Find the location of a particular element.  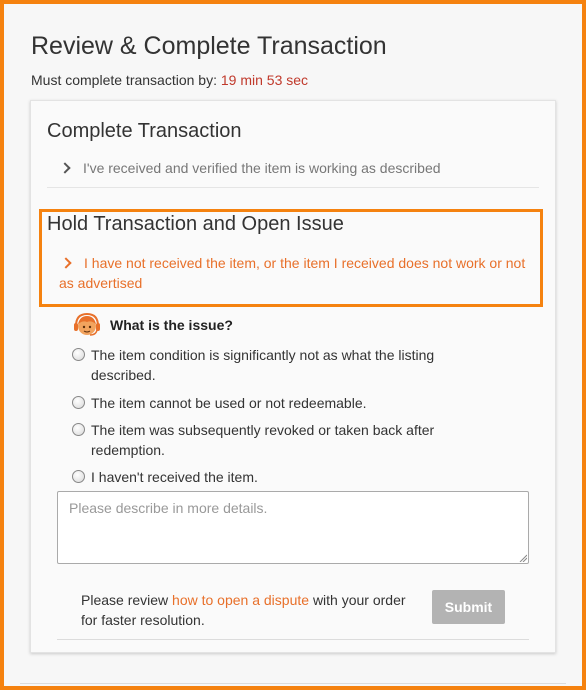

submit-button: Submit is located at coordinates (468, 607).